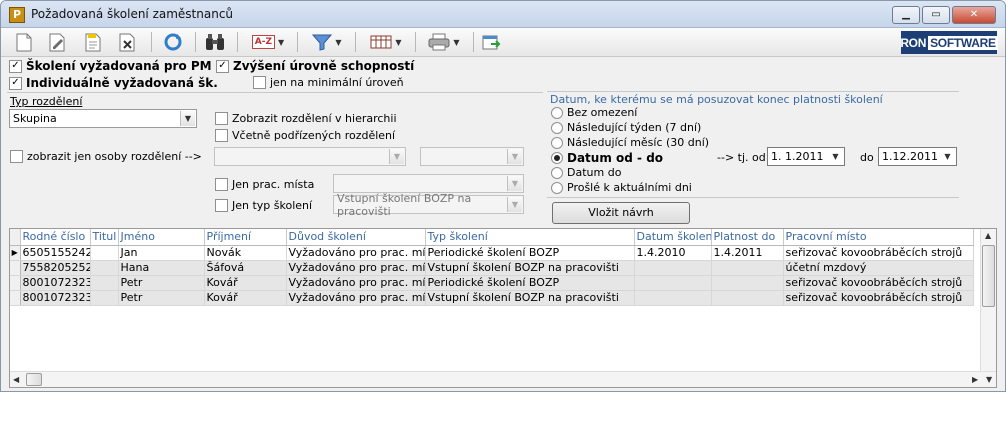 Image resolution: width=1006 pixels, height=440 pixels. I want to click on horizontal-scrollbar: ◀ ▶ ▼, so click(503, 379).